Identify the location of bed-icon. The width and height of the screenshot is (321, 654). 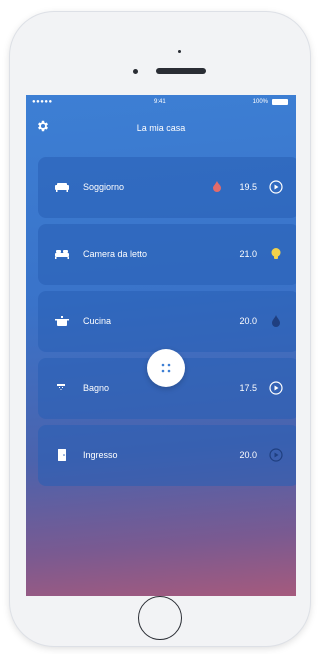
(62, 254).